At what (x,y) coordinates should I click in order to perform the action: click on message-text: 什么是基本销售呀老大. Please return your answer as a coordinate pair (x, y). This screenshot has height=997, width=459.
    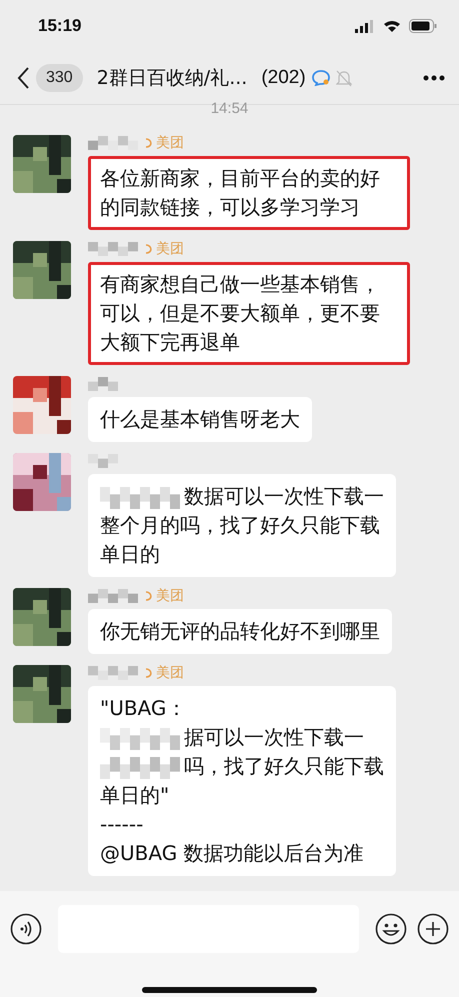
    Looking at the image, I should click on (200, 419).